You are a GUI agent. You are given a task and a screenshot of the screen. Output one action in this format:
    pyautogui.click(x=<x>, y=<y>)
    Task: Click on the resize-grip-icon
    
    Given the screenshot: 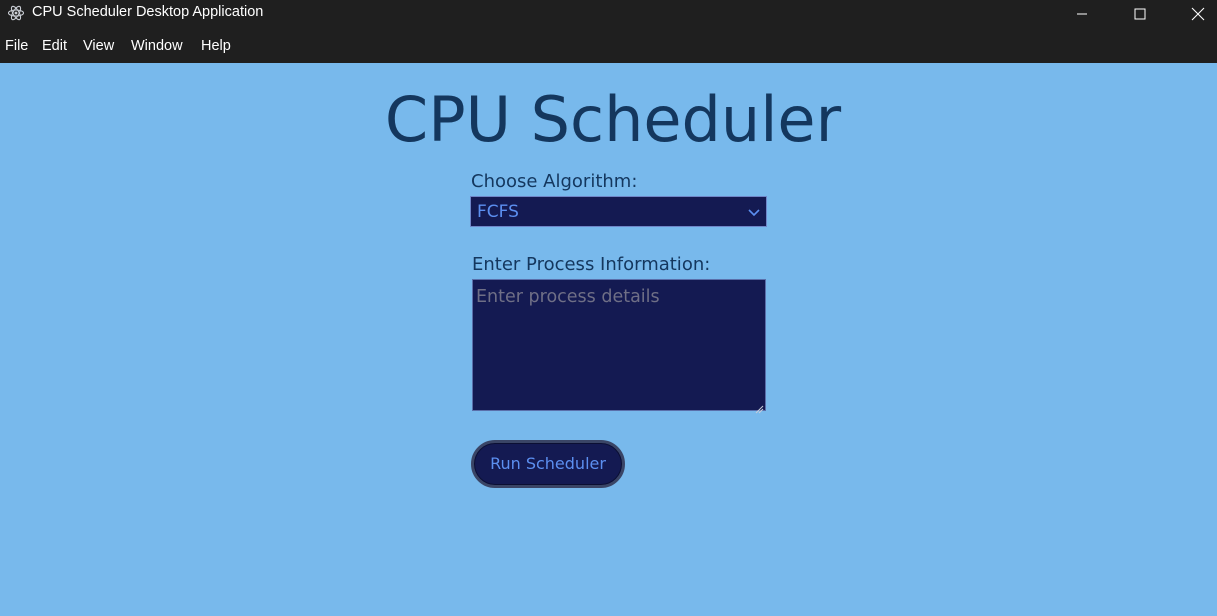 What is the action you would take?
    pyautogui.click(x=759, y=406)
    